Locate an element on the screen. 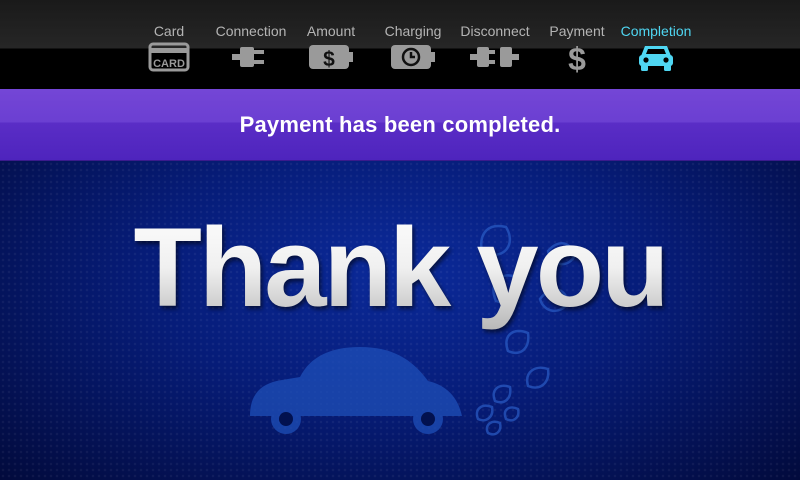 This screenshot has width=800, height=480. svg-text: CARD is located at coordinates (169, 64).